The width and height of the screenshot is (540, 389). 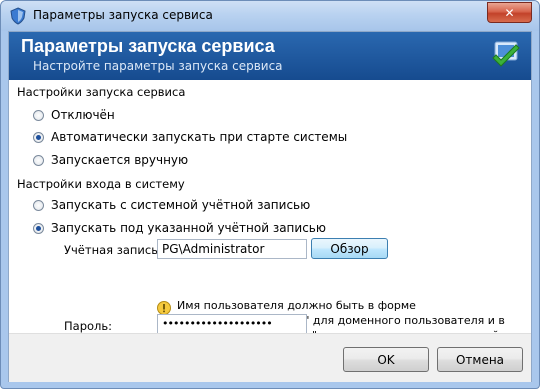 What do you see at coordinates (164, 308) in the screenshot?
I see `info-warning-icon` at bounding box center [164, 308].